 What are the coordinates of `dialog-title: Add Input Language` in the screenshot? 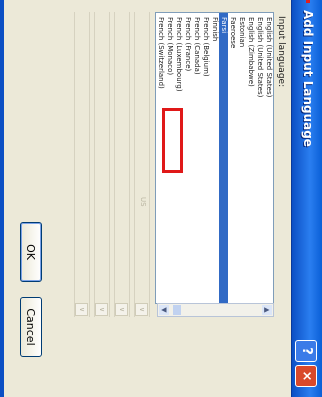 It's located at (308, 78).